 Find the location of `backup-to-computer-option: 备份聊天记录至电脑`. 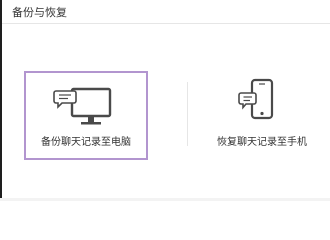

backup-to-computer-option: 备份聊天记录至电脑 is located at coordinates (86, 115).